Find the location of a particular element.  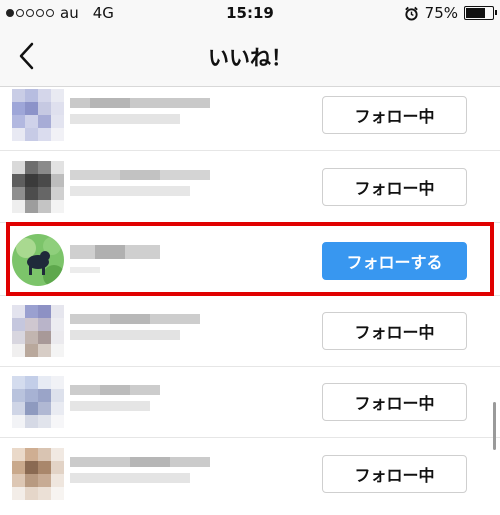

page-title: いいね！ is located at coordinates (250, 58).